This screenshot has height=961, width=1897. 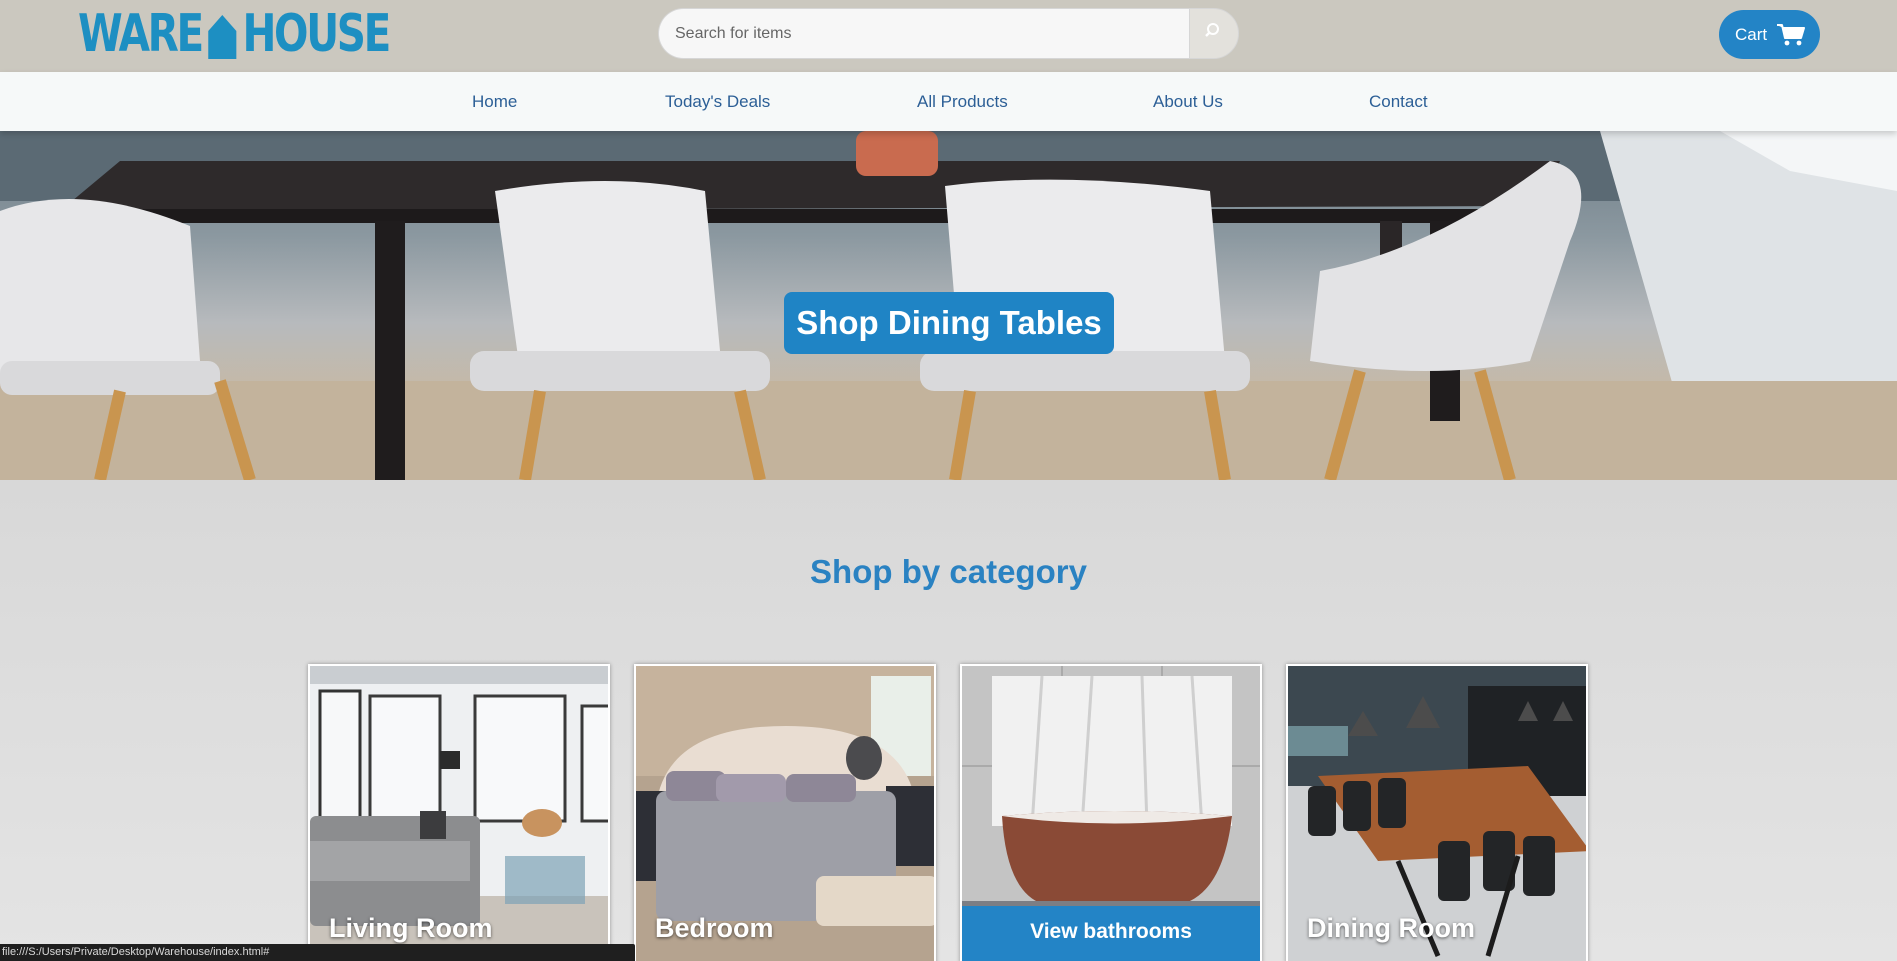 I want to click on view-bathrooms-button: View bathrooms, so click(x=1111, y=933).